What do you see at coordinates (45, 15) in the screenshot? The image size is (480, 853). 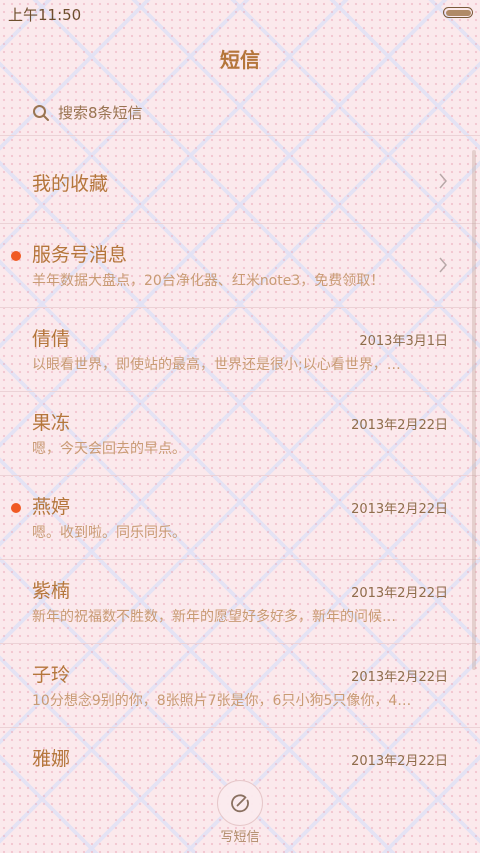 I see `status-time: 上午11:50` at bounding box center [45, 15].